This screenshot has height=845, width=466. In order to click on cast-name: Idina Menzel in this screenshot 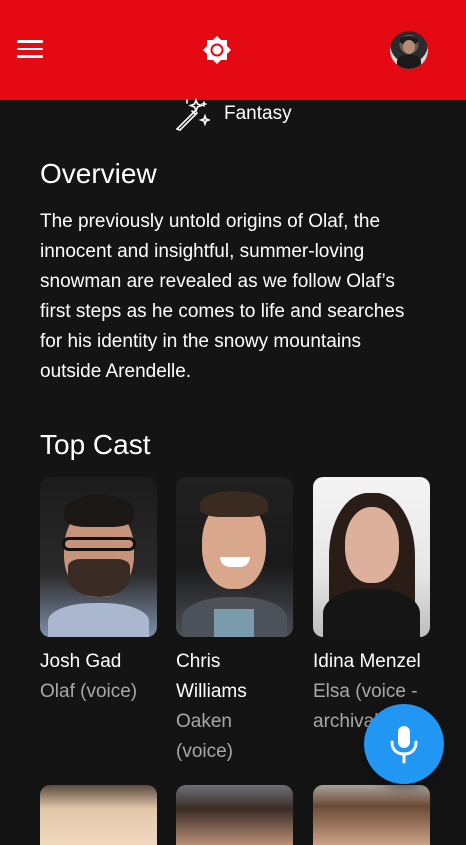, I will do `click(367, 661)`.